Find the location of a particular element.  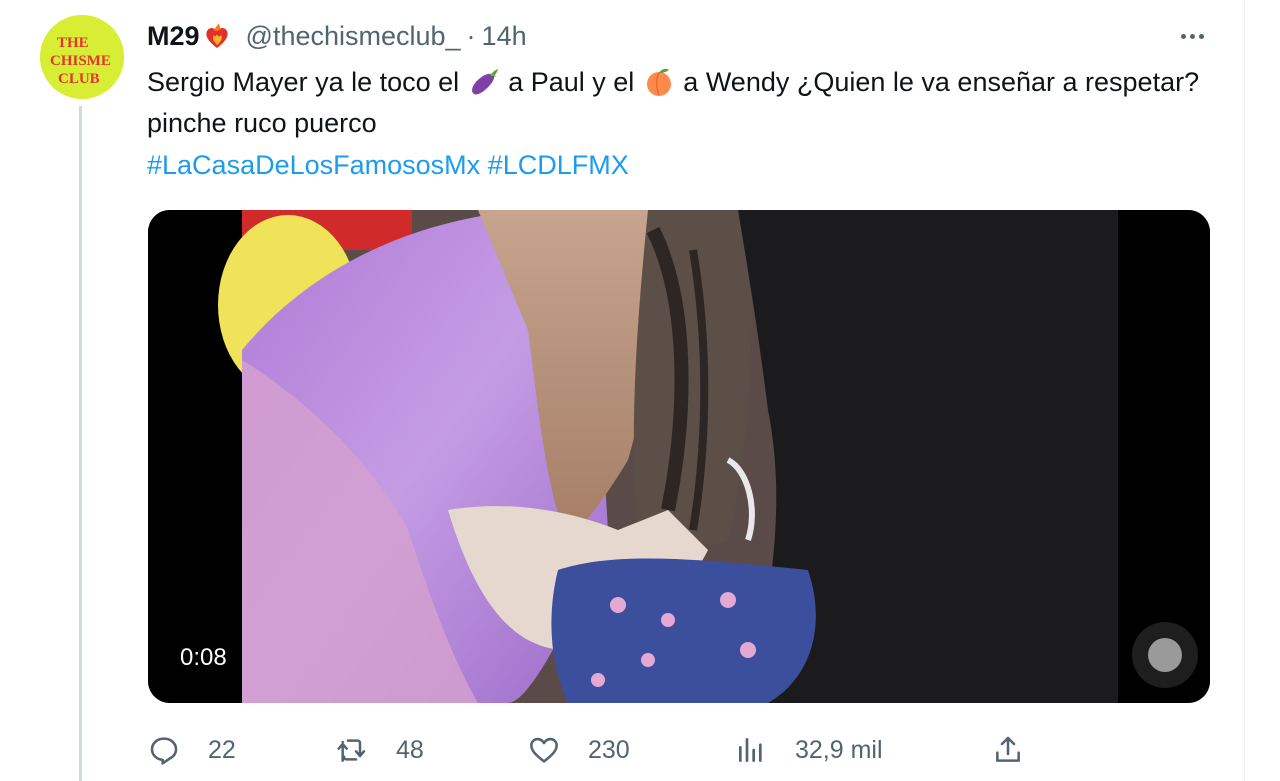

share-icon is located at coordinates (1008, 749).